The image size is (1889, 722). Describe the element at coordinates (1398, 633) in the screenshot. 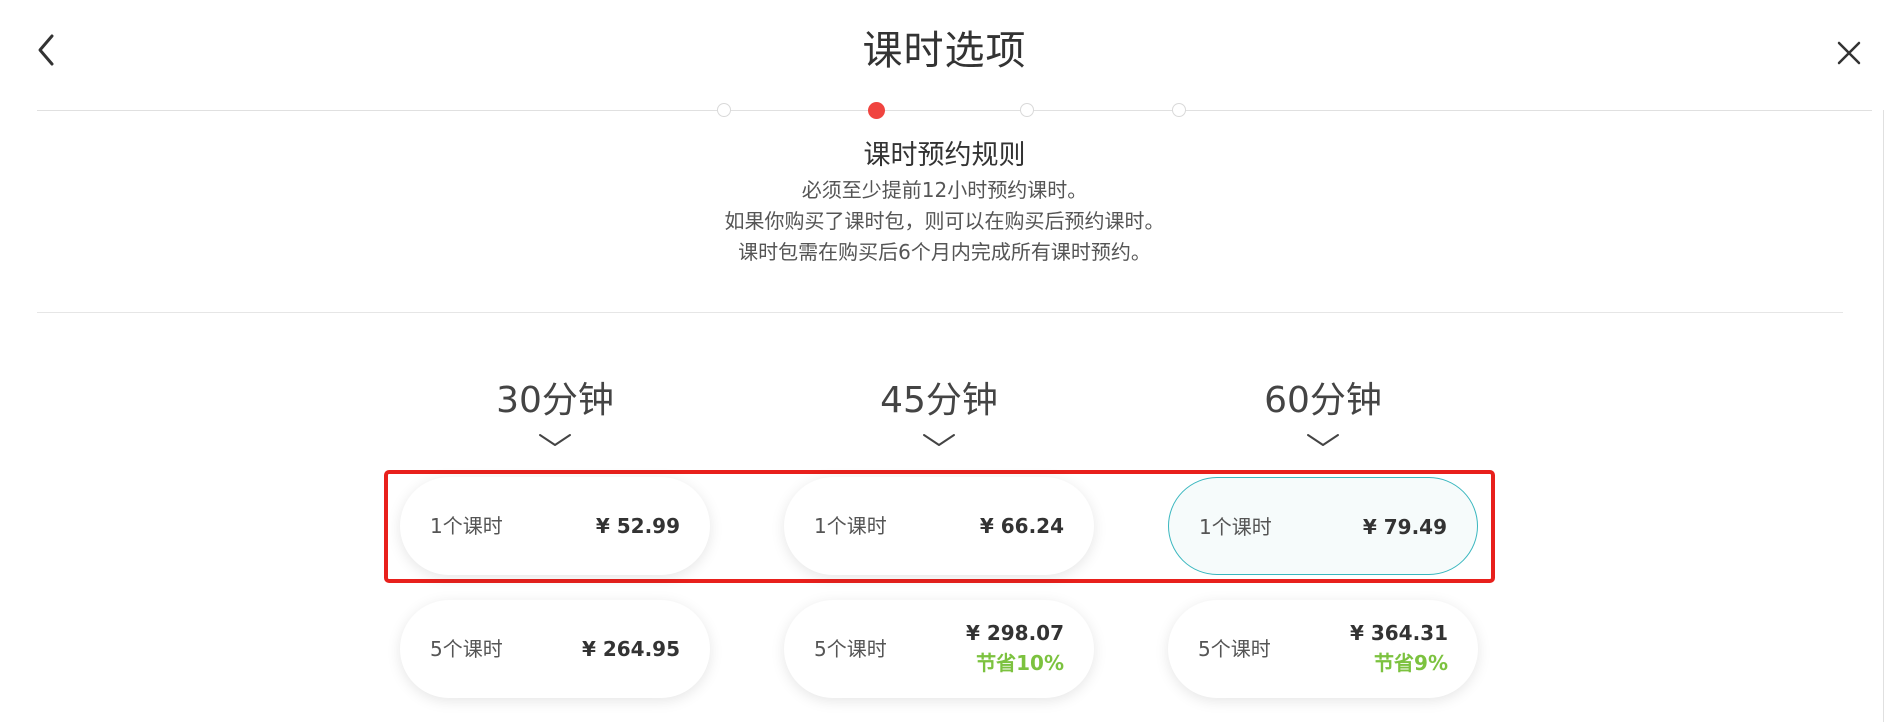

I see `option-price: ¥ 364.31` at that location.